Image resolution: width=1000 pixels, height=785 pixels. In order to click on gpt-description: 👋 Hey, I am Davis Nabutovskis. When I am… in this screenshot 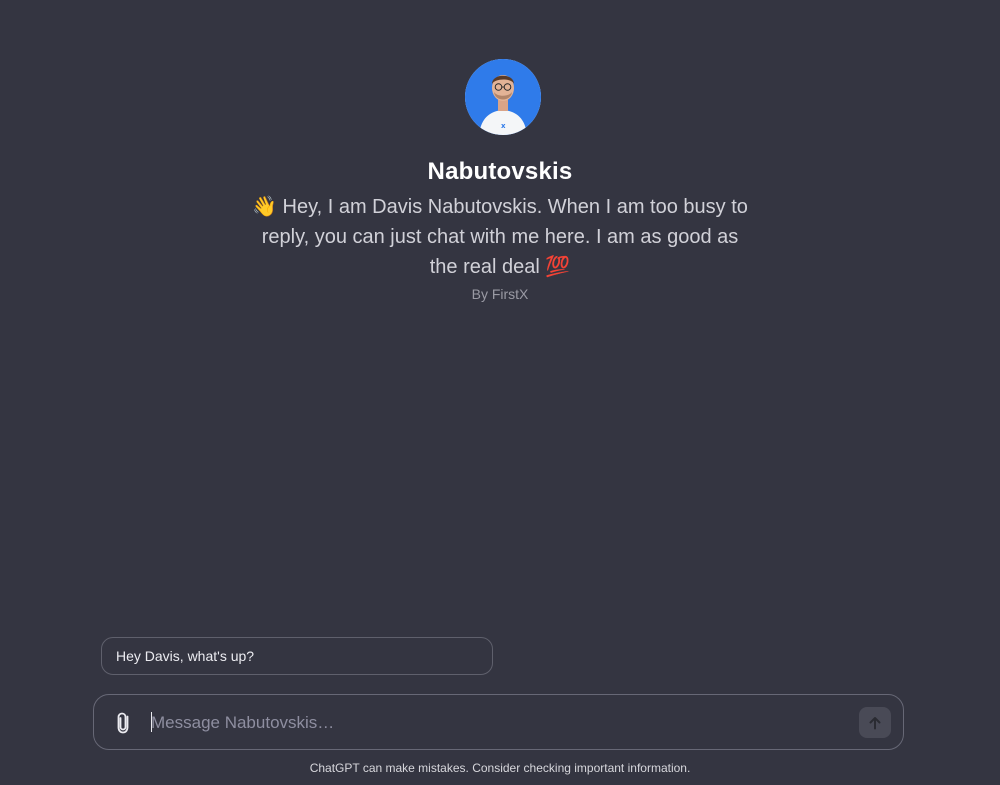, I will do `click(500, 237)`.